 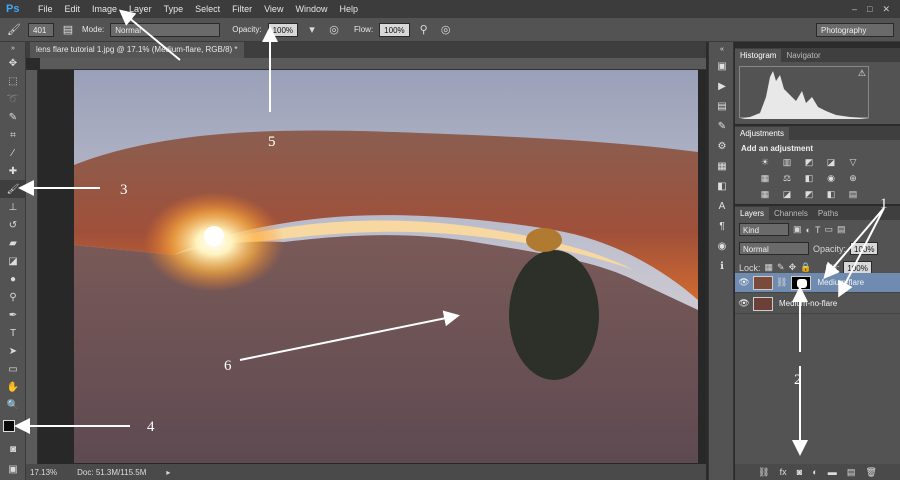 I want to click on opacity-dropdown-icon: ▾, so click(x=312, y=30).